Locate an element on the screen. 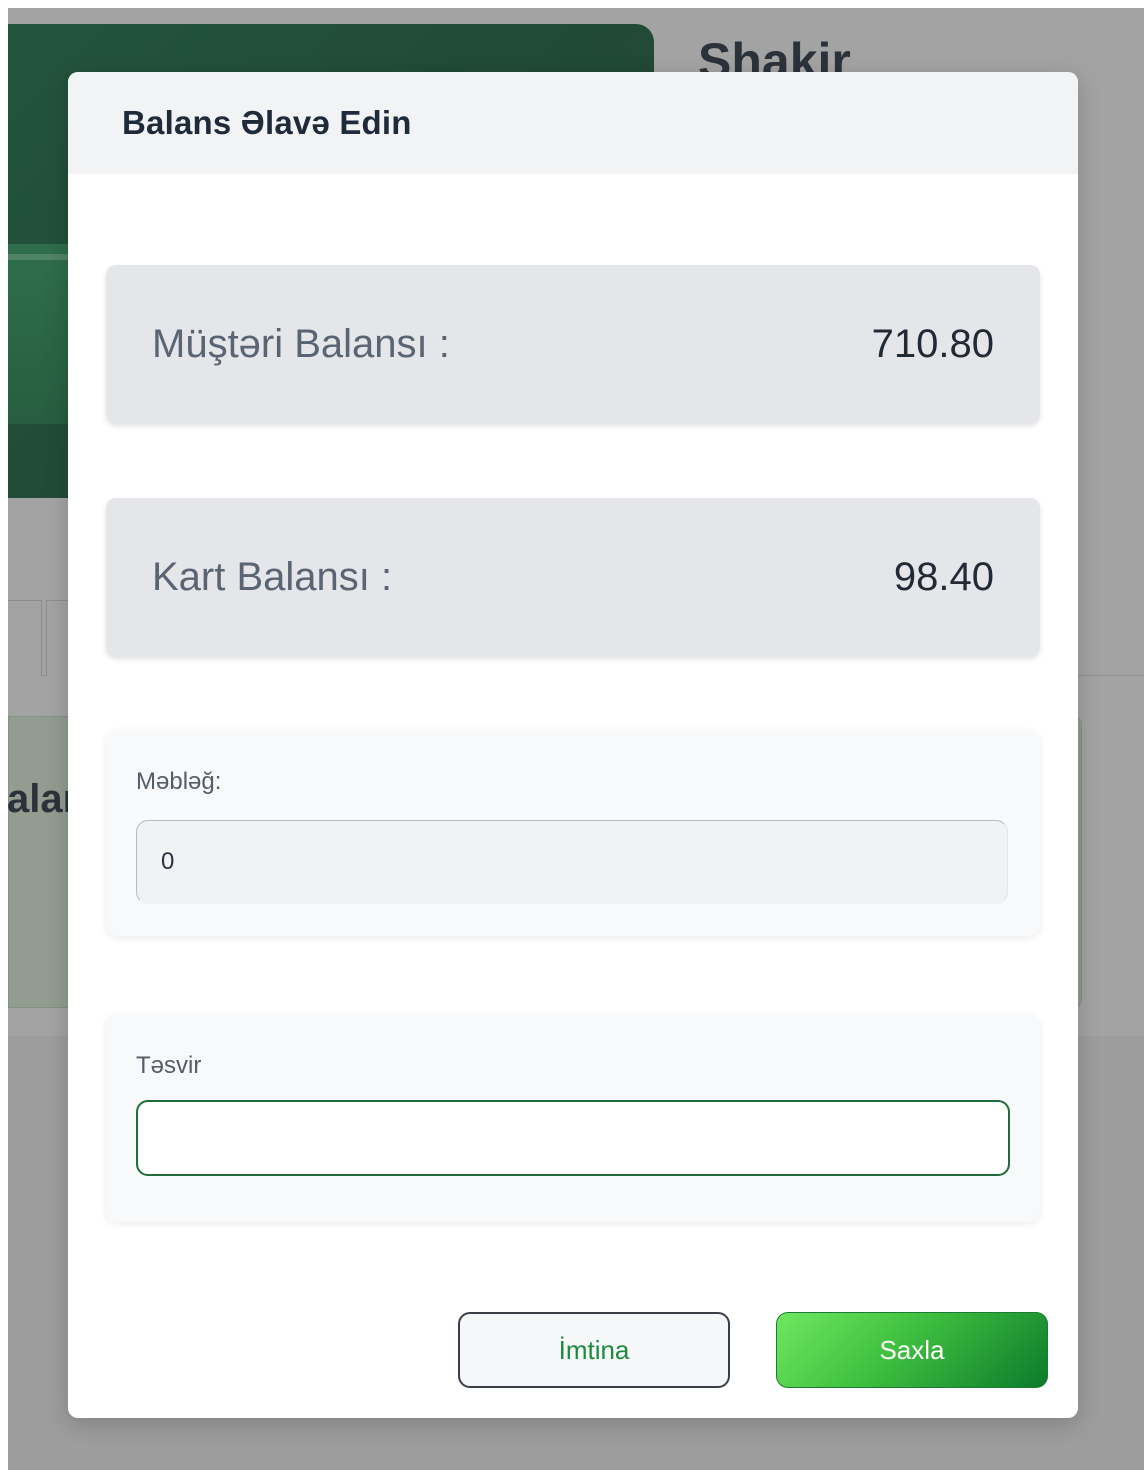  dialog-title: Balans Əlavə Edin is located at coordinates (267, 122).